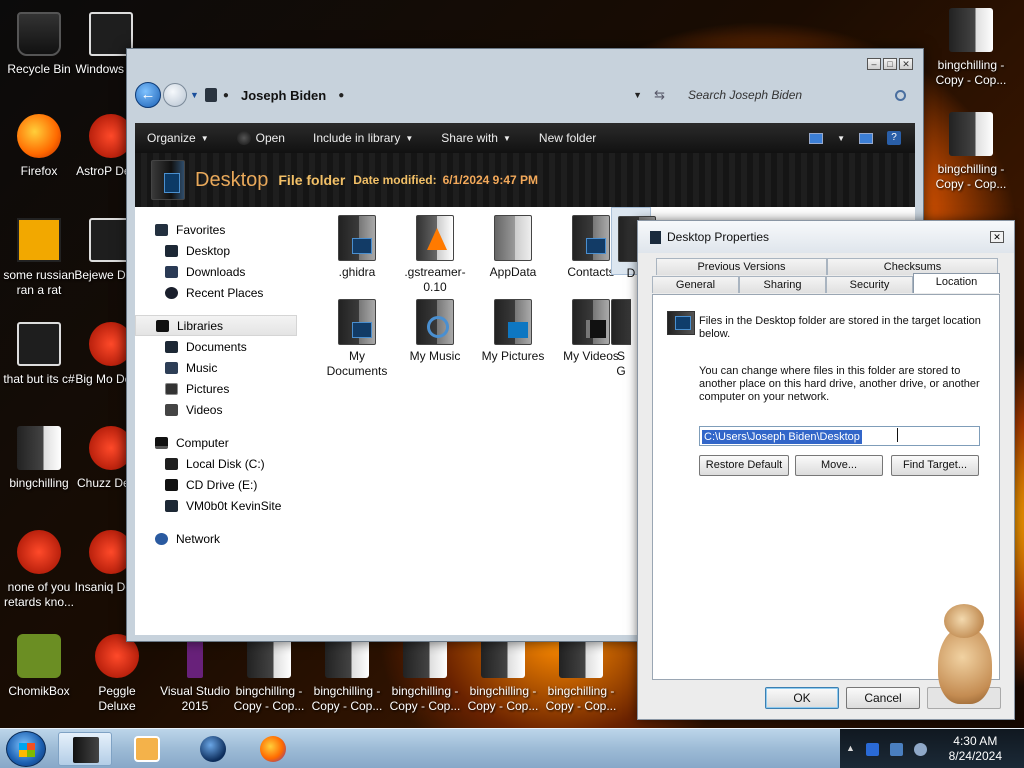  What do you see at coordinates (741, 266) in the screenshot?
I see `tab-previous-versions: Previous Versions` at bounding box center [741, 266].